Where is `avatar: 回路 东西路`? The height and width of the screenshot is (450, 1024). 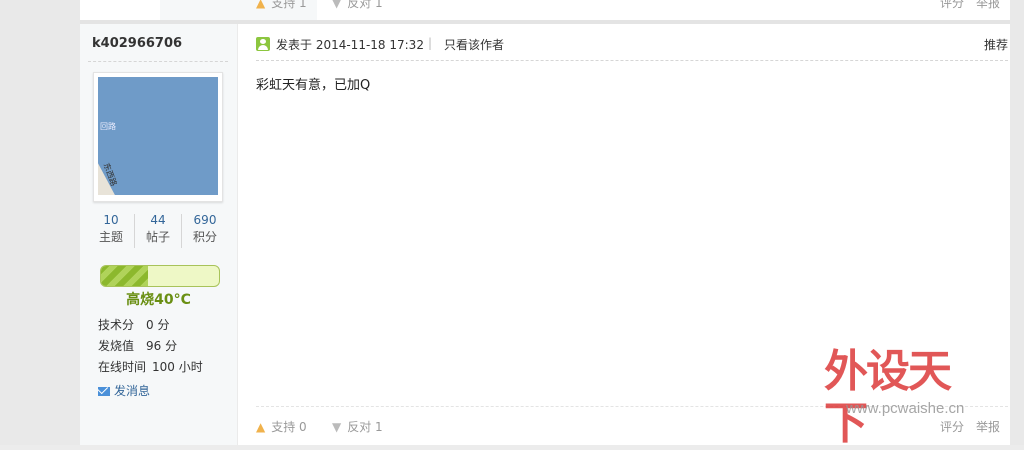 avatar: 回路 东西路 is located at coordinates (158, 136).